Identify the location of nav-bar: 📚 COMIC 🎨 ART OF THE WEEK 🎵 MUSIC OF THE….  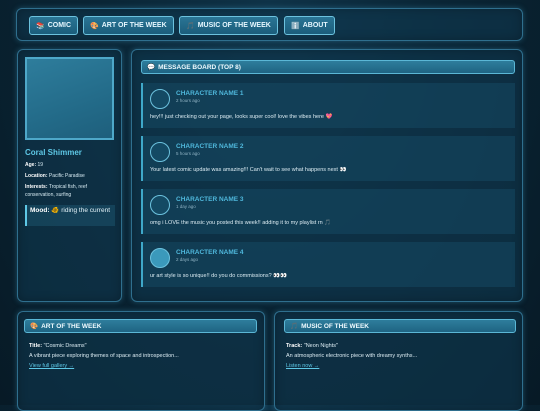
(269, 24).